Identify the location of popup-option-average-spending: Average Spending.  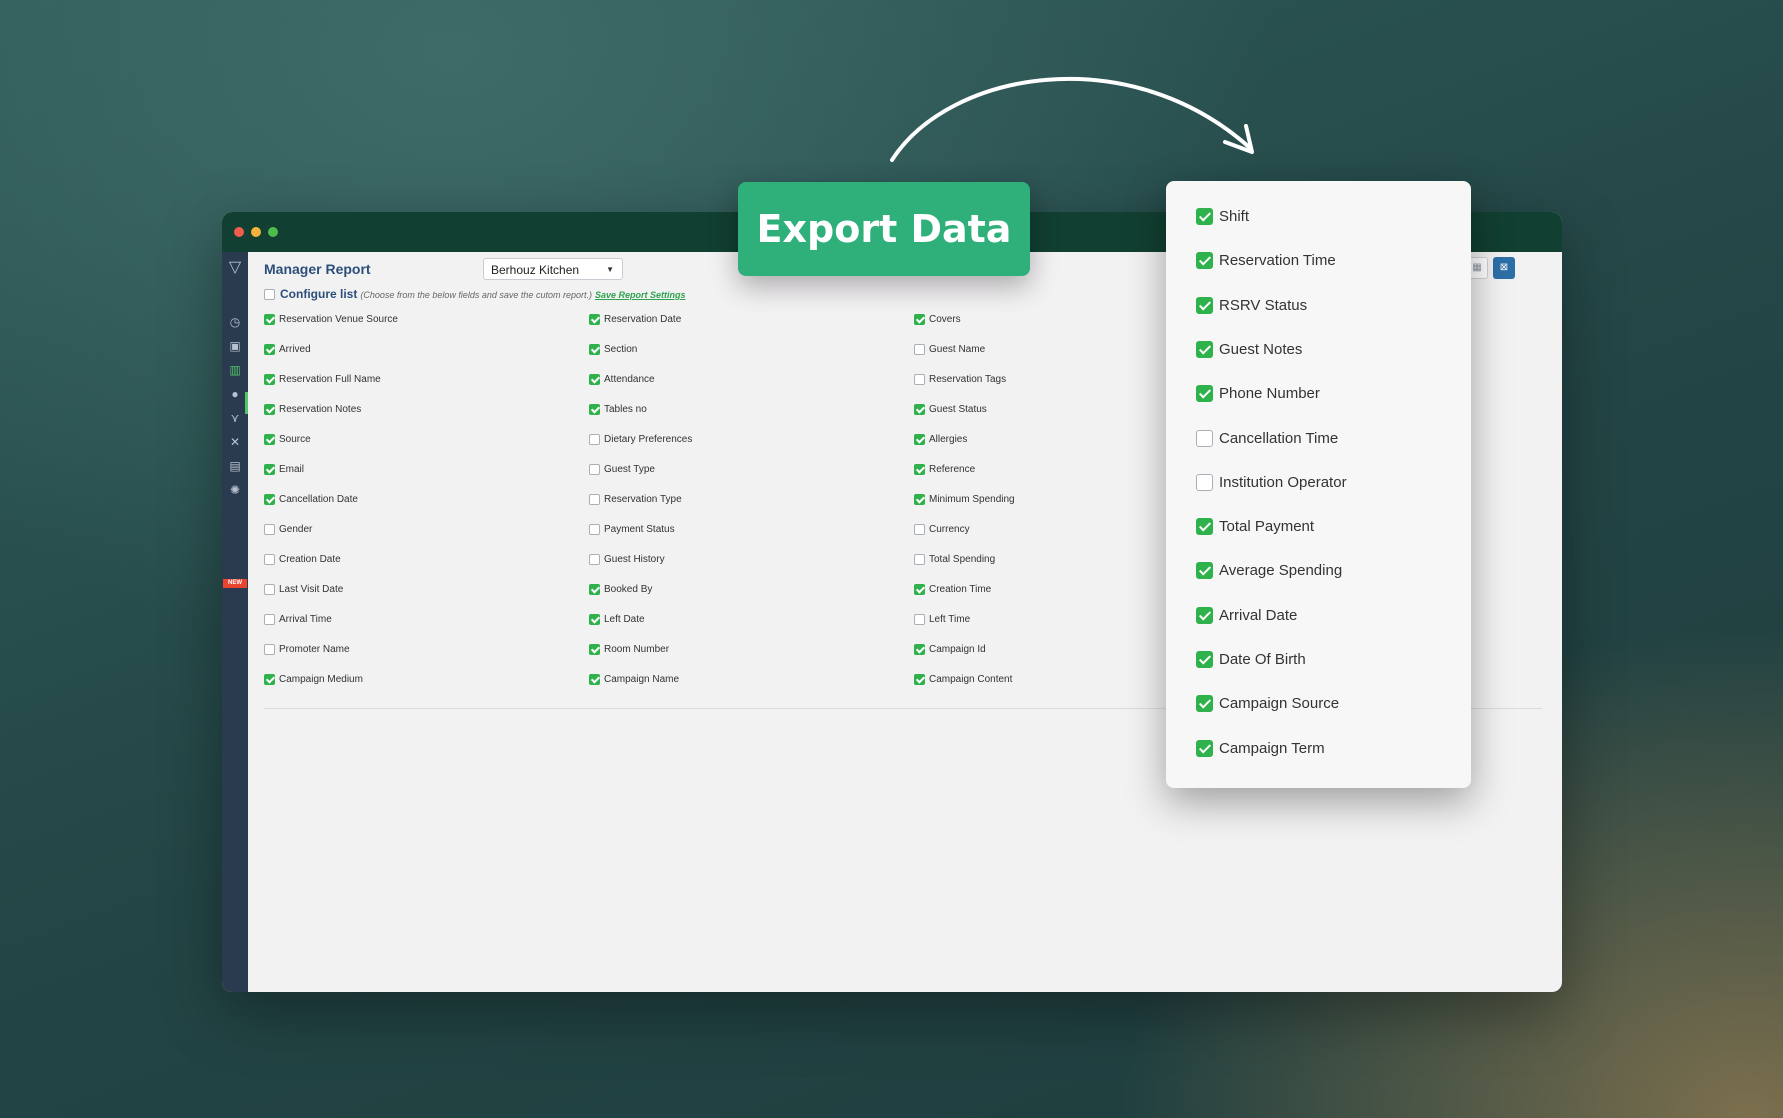
(1269, 571).